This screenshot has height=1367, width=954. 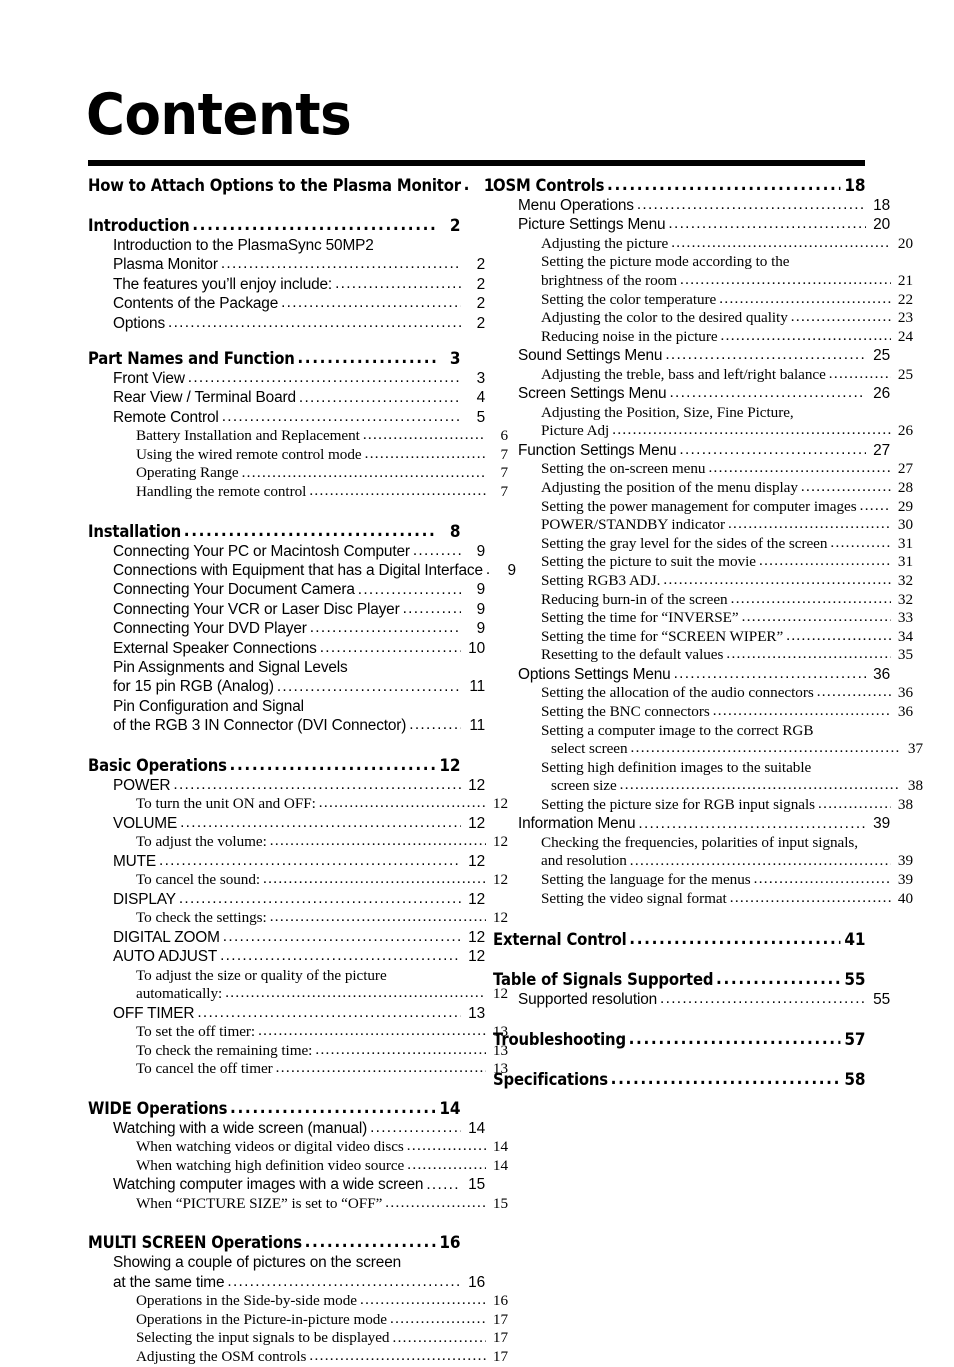 I want to click on toc-entry-digital-zoom: DIGITAL ZOOM 12, so click(x=286, y=937).